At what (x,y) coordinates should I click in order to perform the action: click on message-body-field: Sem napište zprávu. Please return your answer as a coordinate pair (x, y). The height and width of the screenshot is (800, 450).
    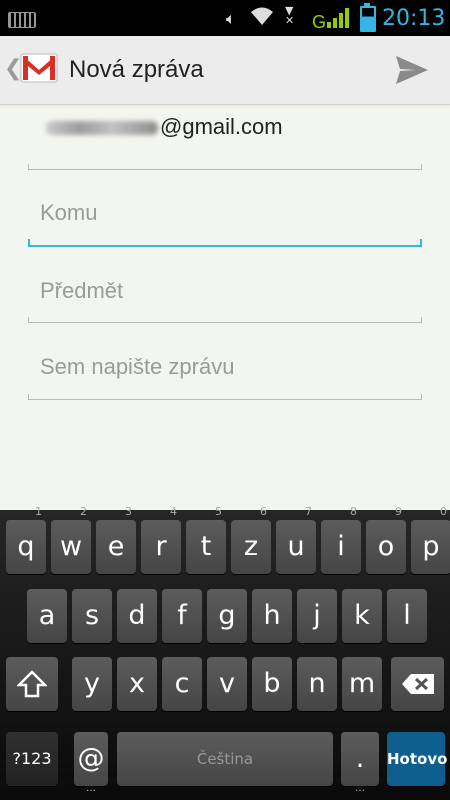
    Looking at the image, I should click on (225, 373).